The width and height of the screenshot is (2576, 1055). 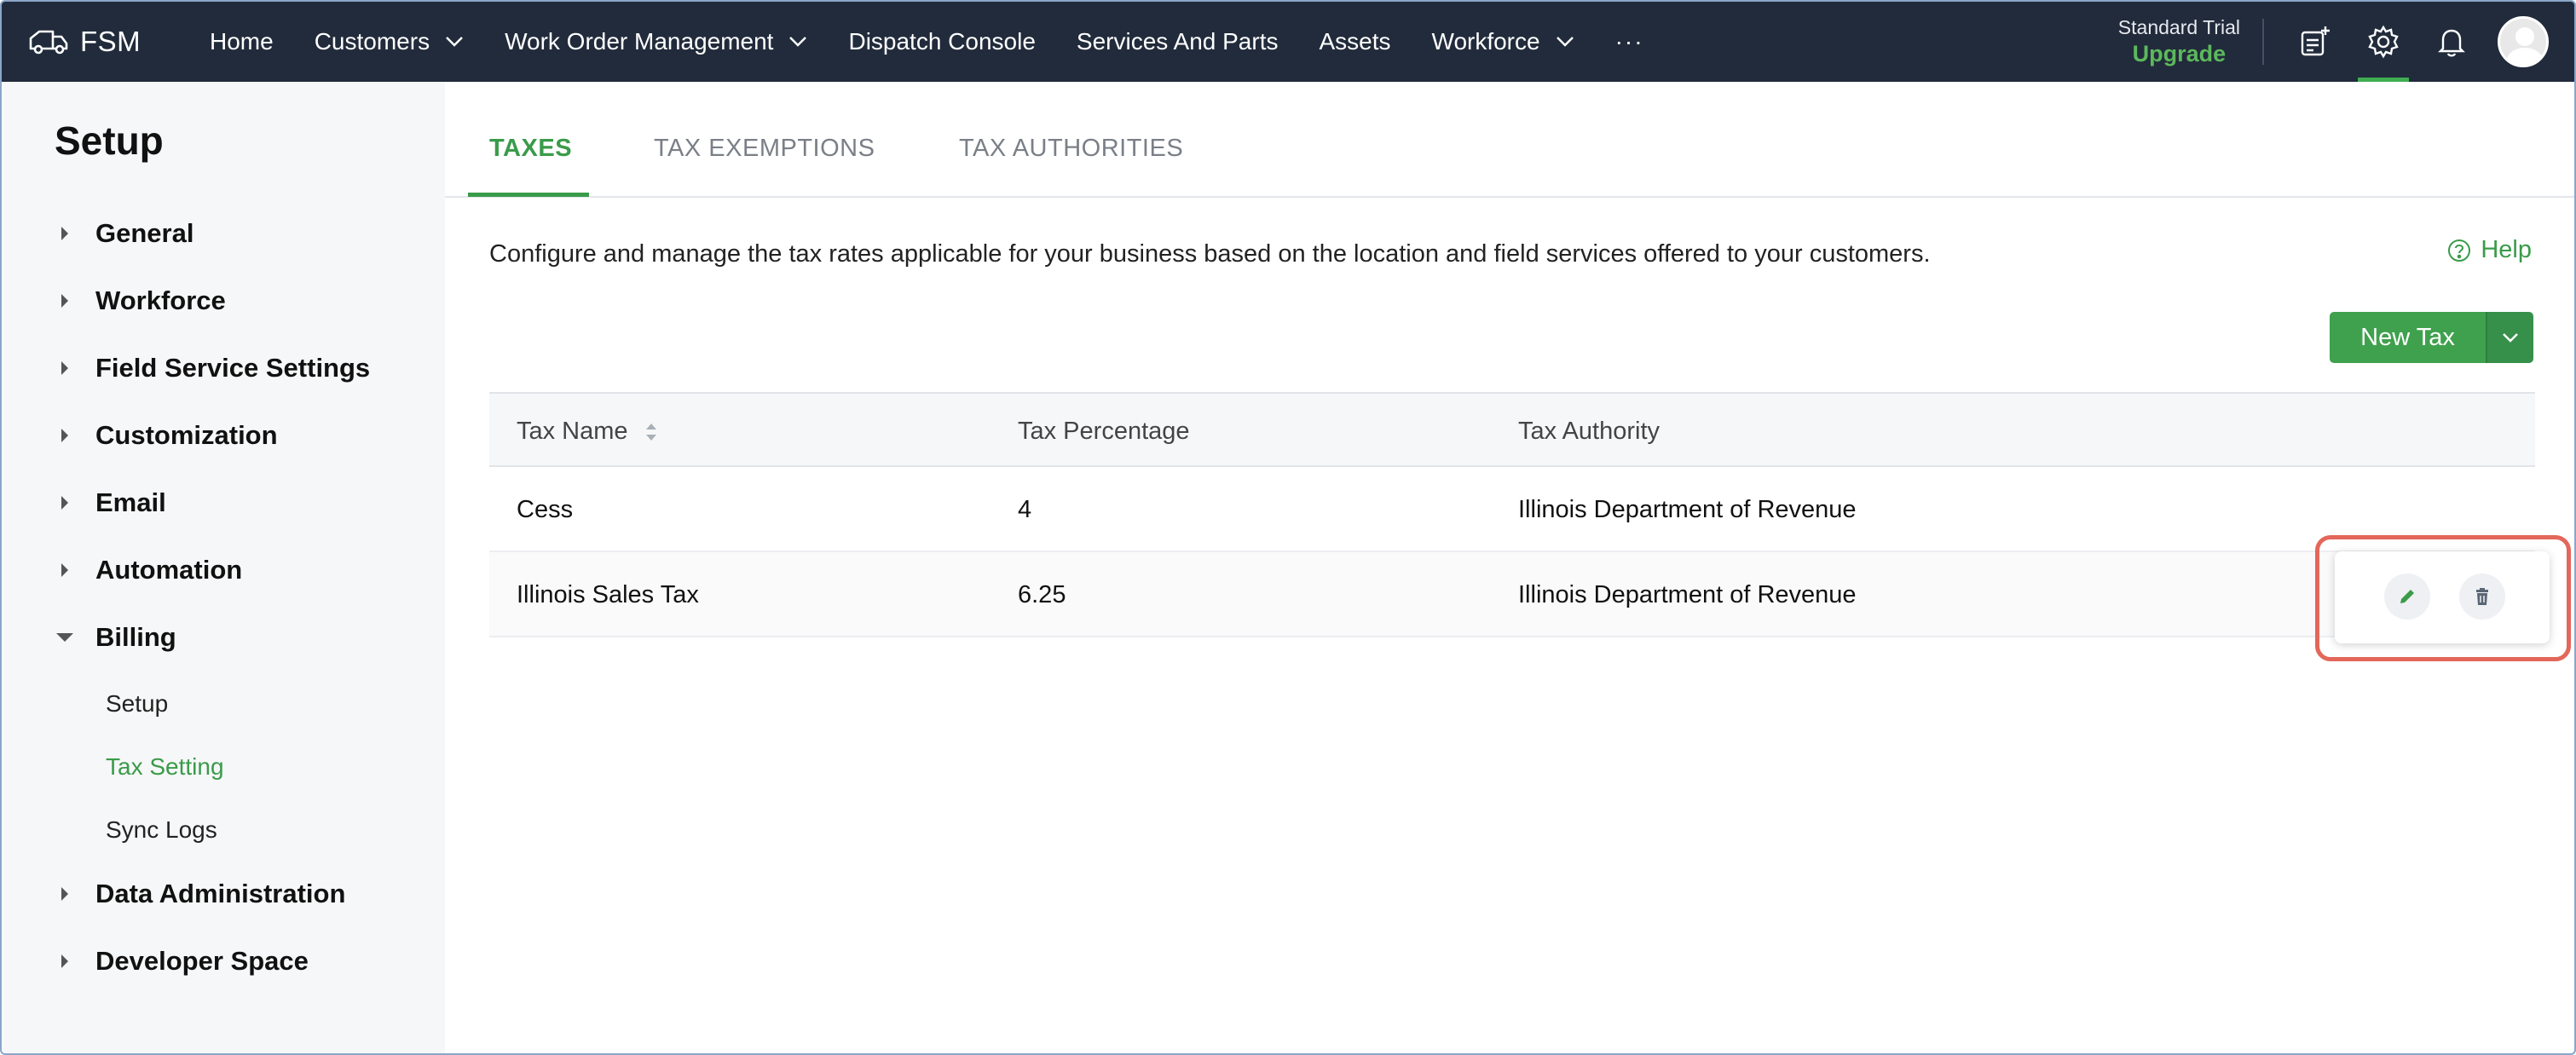 I want to click on brand: FSM, so click(x=108, y=42).